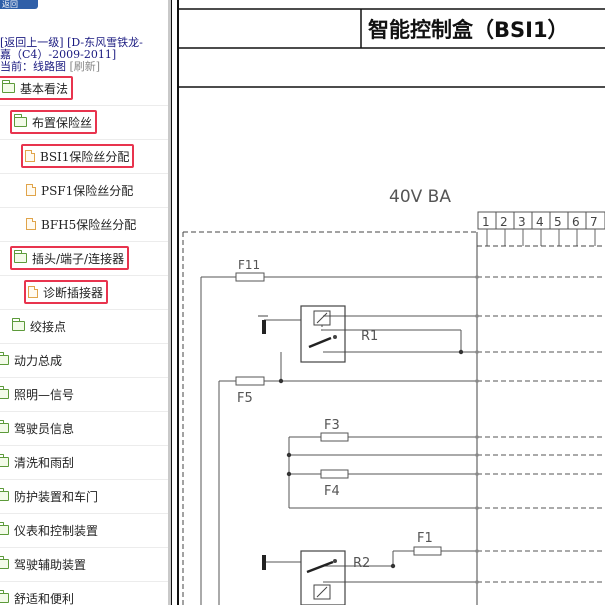 The width and height of the screenshot is (605, 605). I want to click on back-button: 返回, so click(19, 4).